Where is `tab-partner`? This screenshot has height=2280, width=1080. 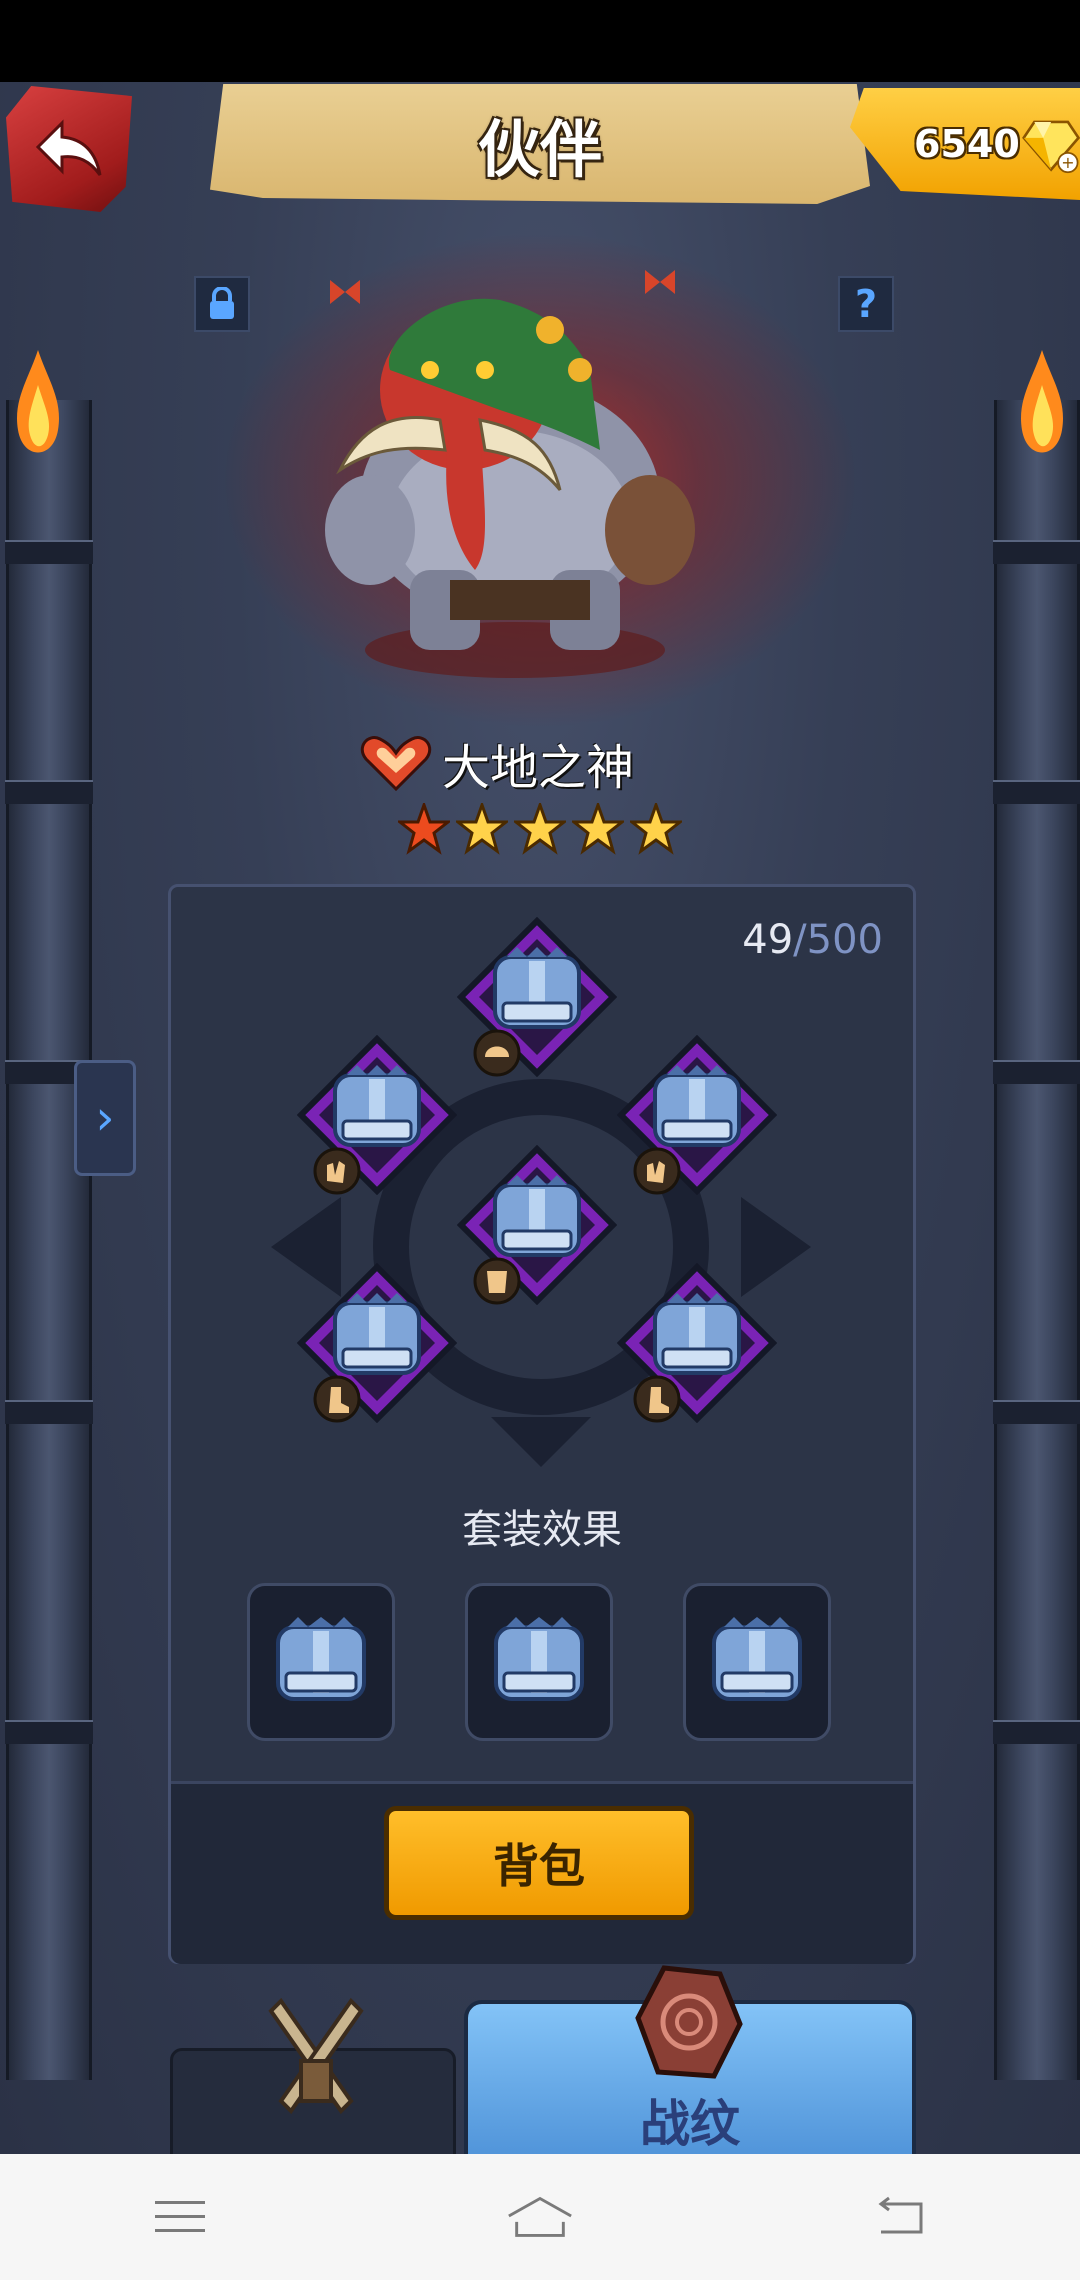
tab-partner is located at coordinates (313, 2080).